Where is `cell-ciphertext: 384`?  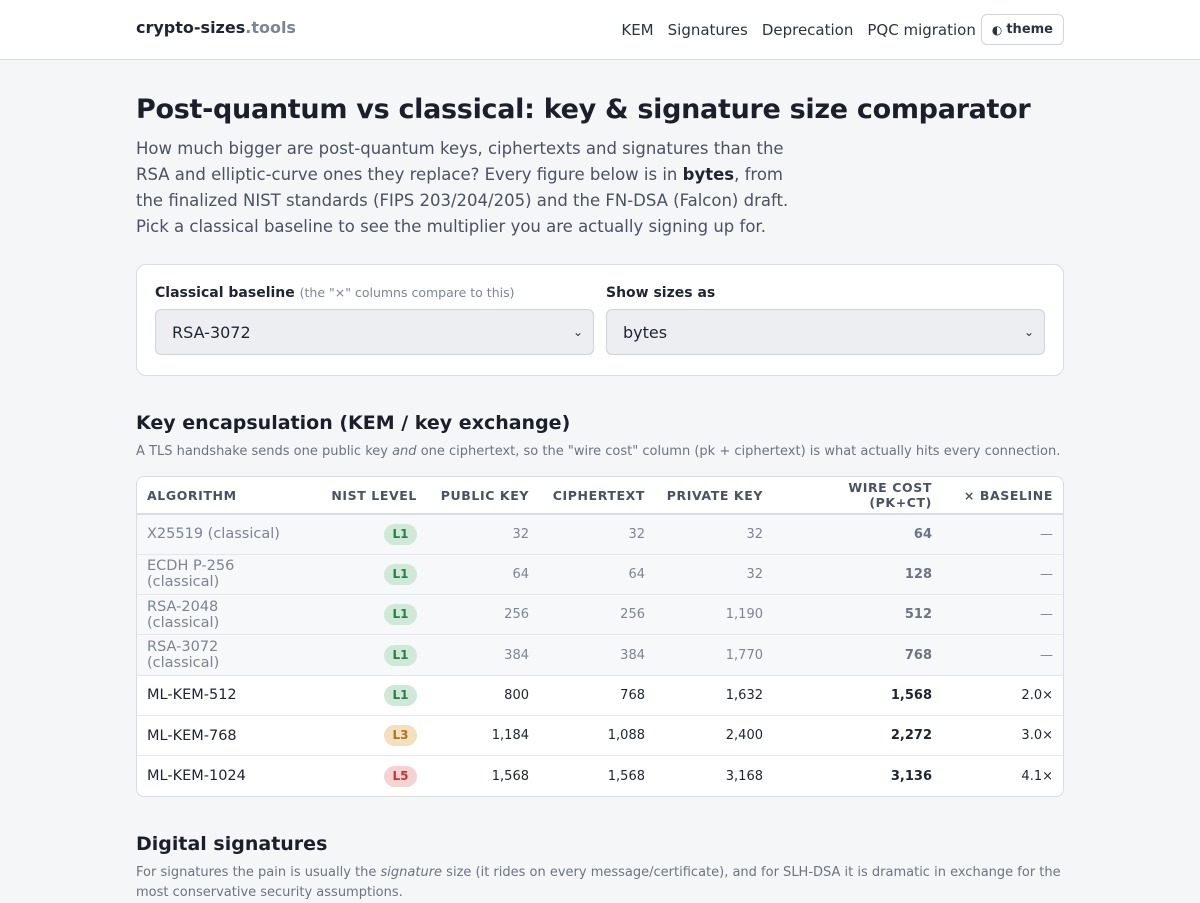
cell-ciphertext: 384 is located at coordinates (597, 655).